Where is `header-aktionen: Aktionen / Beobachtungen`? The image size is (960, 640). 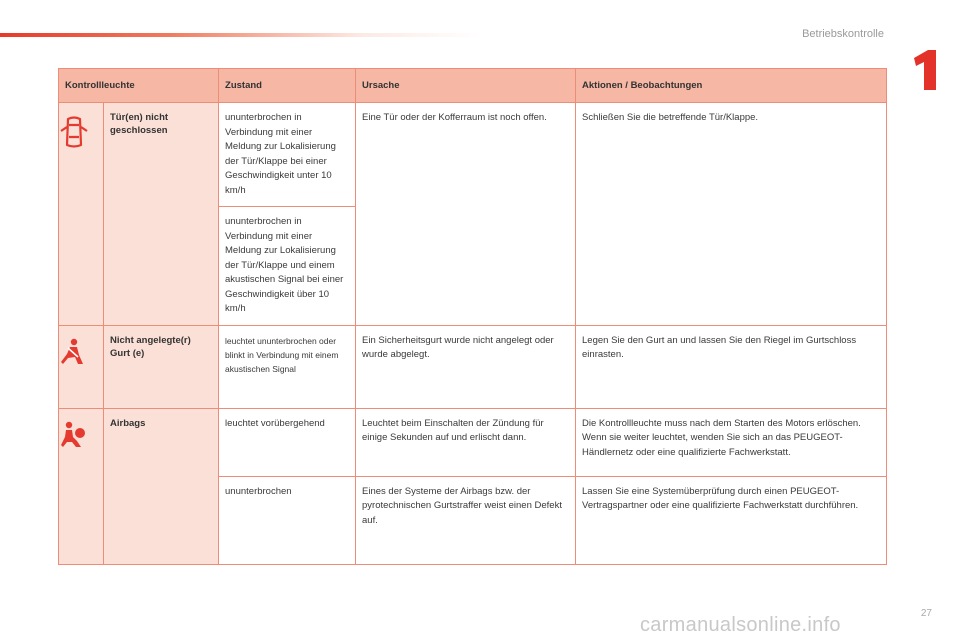 header-aktionen: Aktionen / Beobachtungen is located at coordinates (731, 85).